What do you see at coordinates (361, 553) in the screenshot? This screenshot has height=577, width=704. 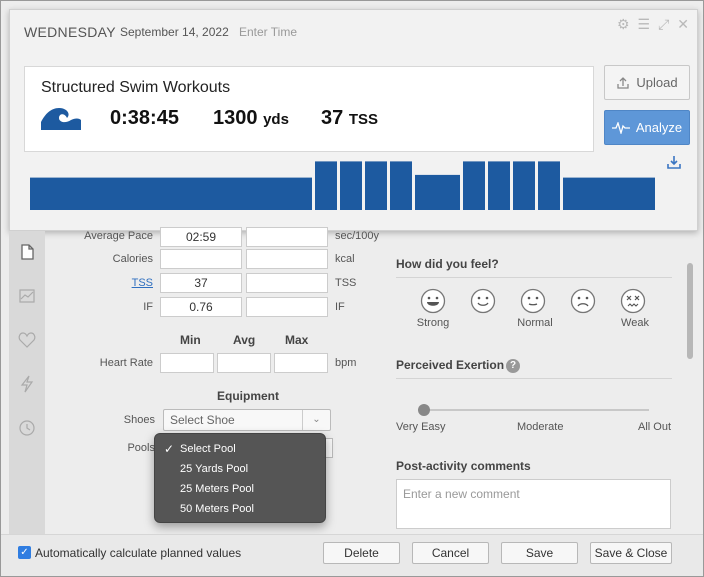 I see `delete-button: Delete` at bounding box center [361, 553].